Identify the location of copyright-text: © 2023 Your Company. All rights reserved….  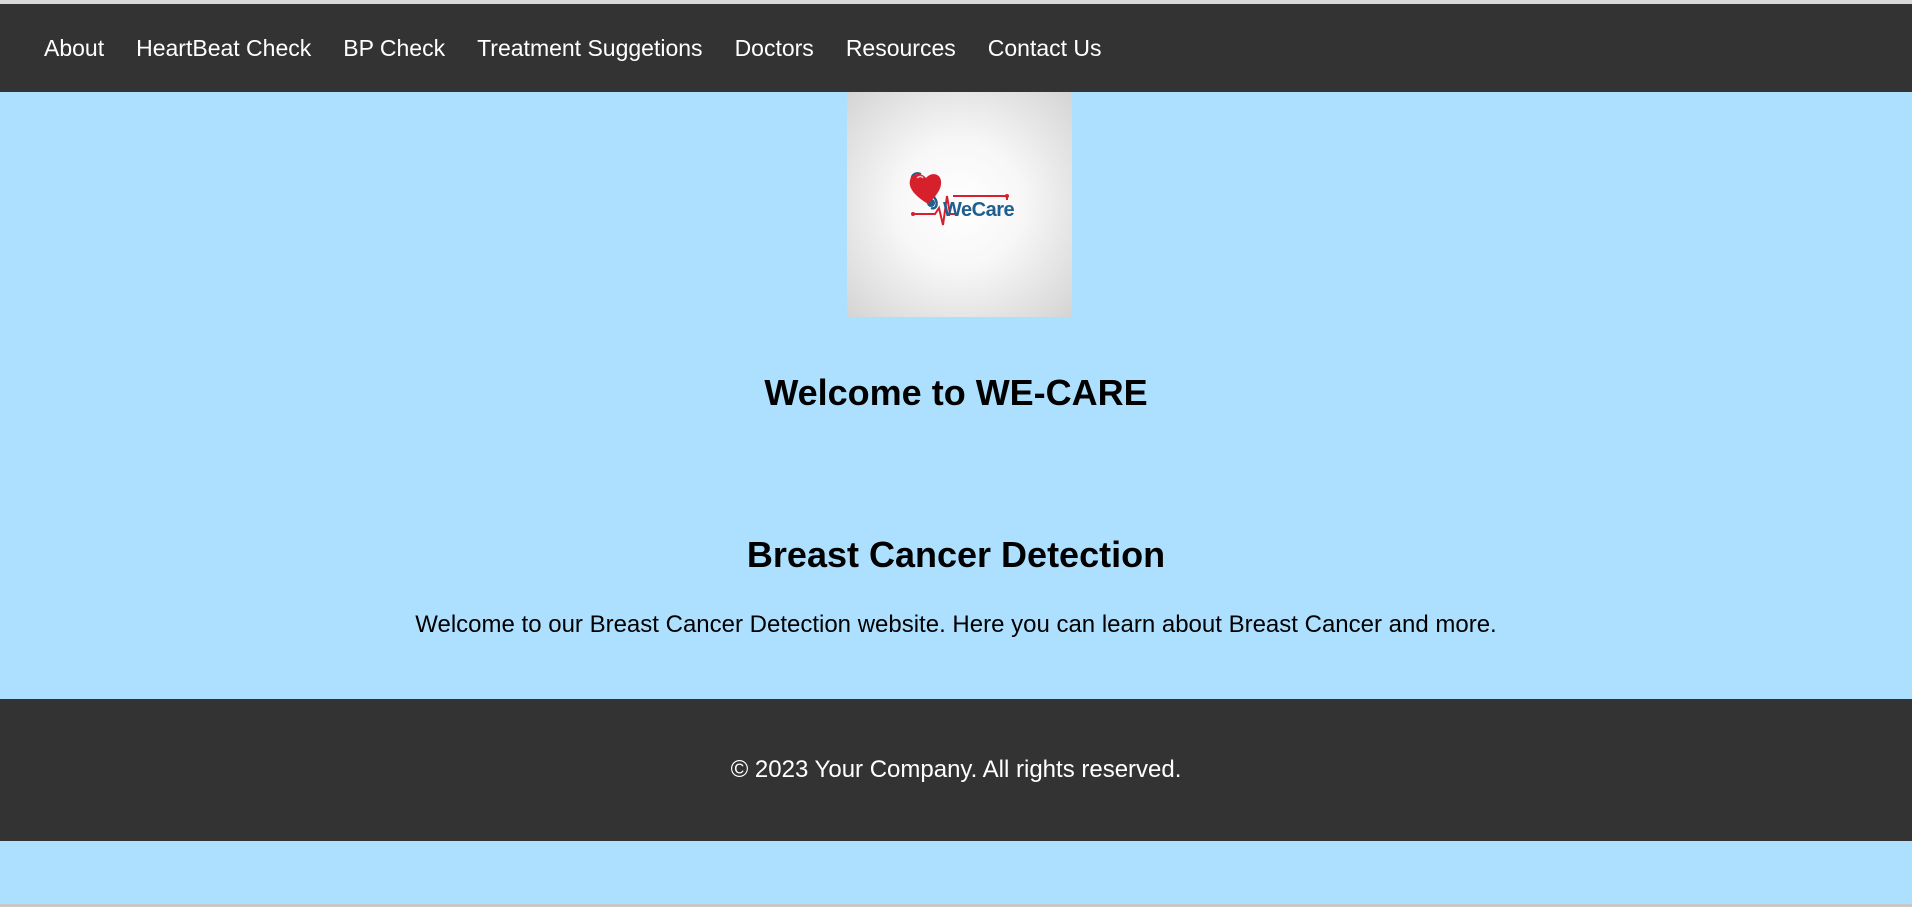
(956, 769).